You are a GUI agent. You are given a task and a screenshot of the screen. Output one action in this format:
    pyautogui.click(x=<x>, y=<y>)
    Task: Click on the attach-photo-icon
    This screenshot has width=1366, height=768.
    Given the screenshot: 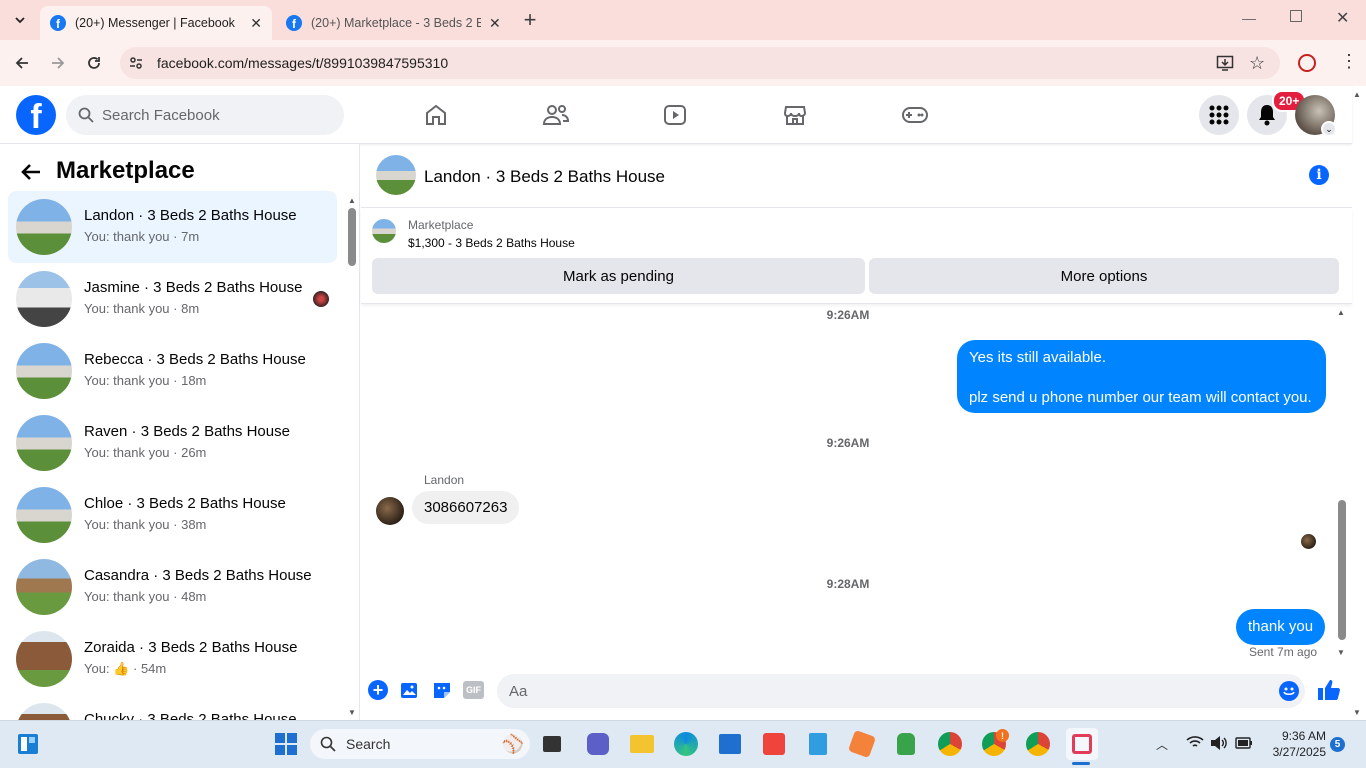 What is the action you would take?
    pyautogui.click(x=410, y=690)
    